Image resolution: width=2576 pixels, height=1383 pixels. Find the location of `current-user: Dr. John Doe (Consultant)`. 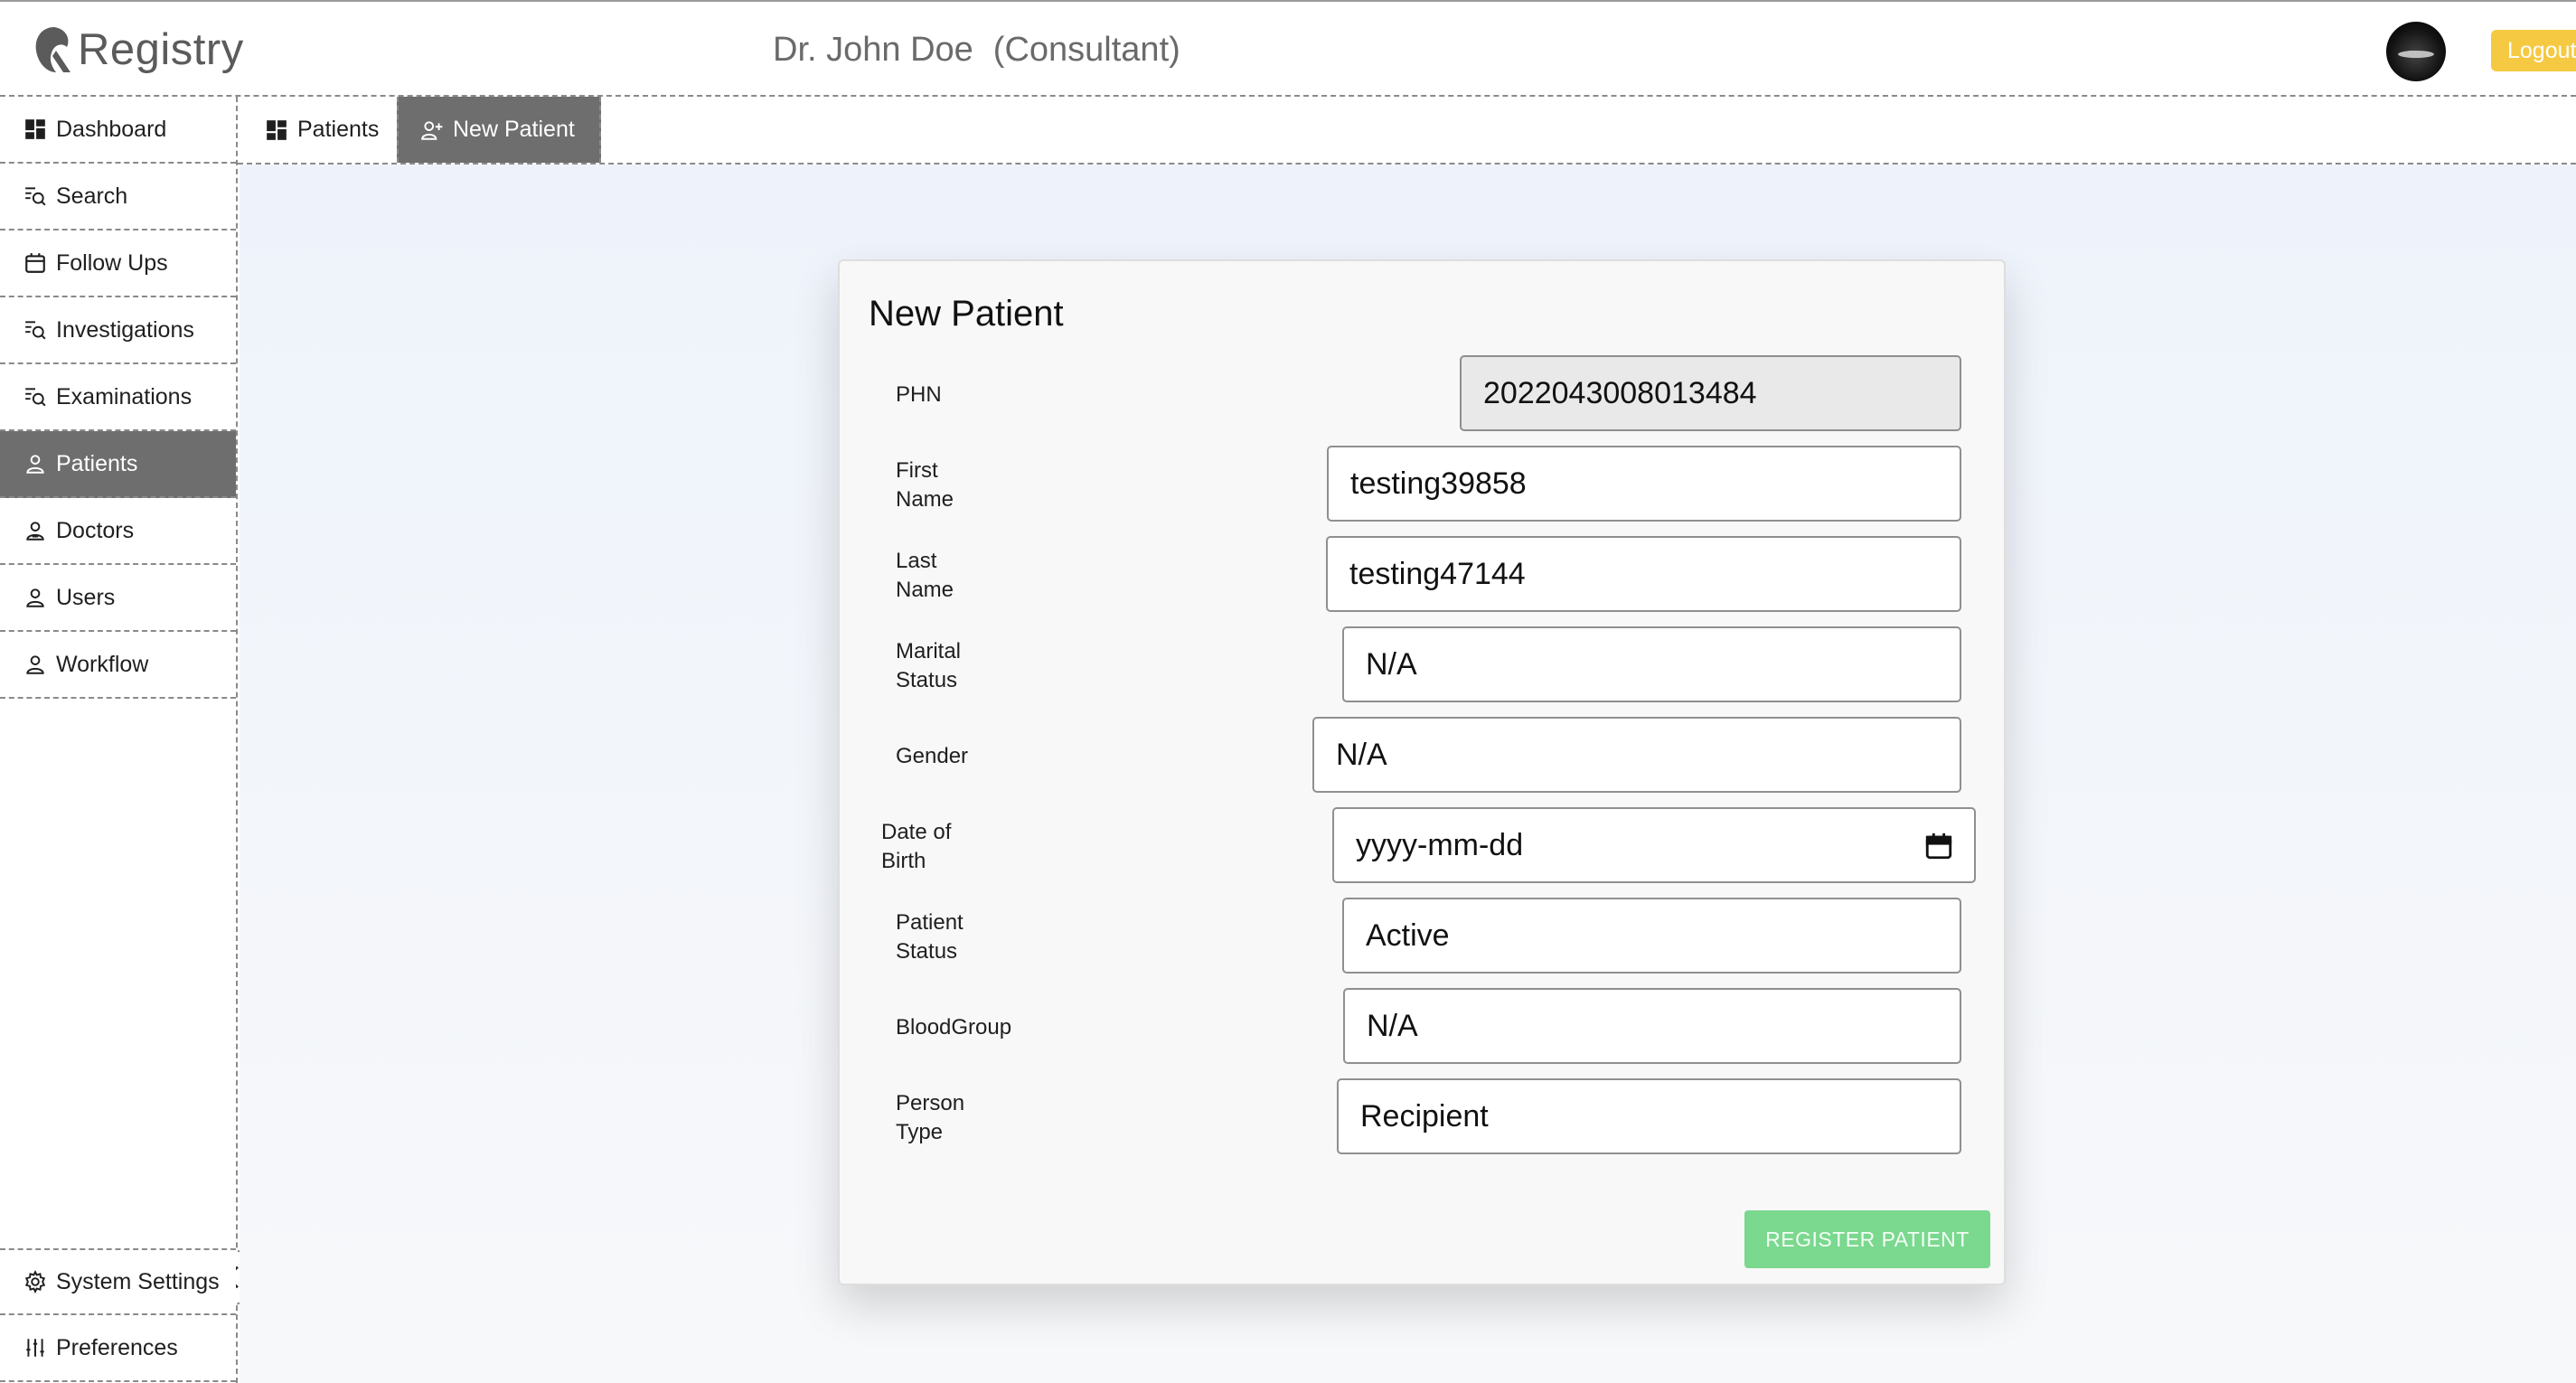

current-user: Dr. John Doe (Consultant) is located at coordinates (976, 51).